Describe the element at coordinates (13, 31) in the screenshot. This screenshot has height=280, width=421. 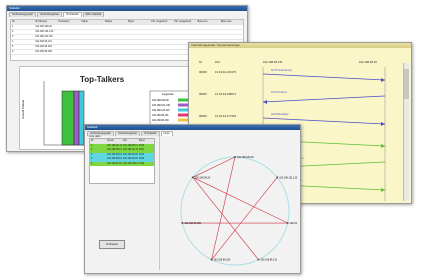
I see `cell: 2` at that location.